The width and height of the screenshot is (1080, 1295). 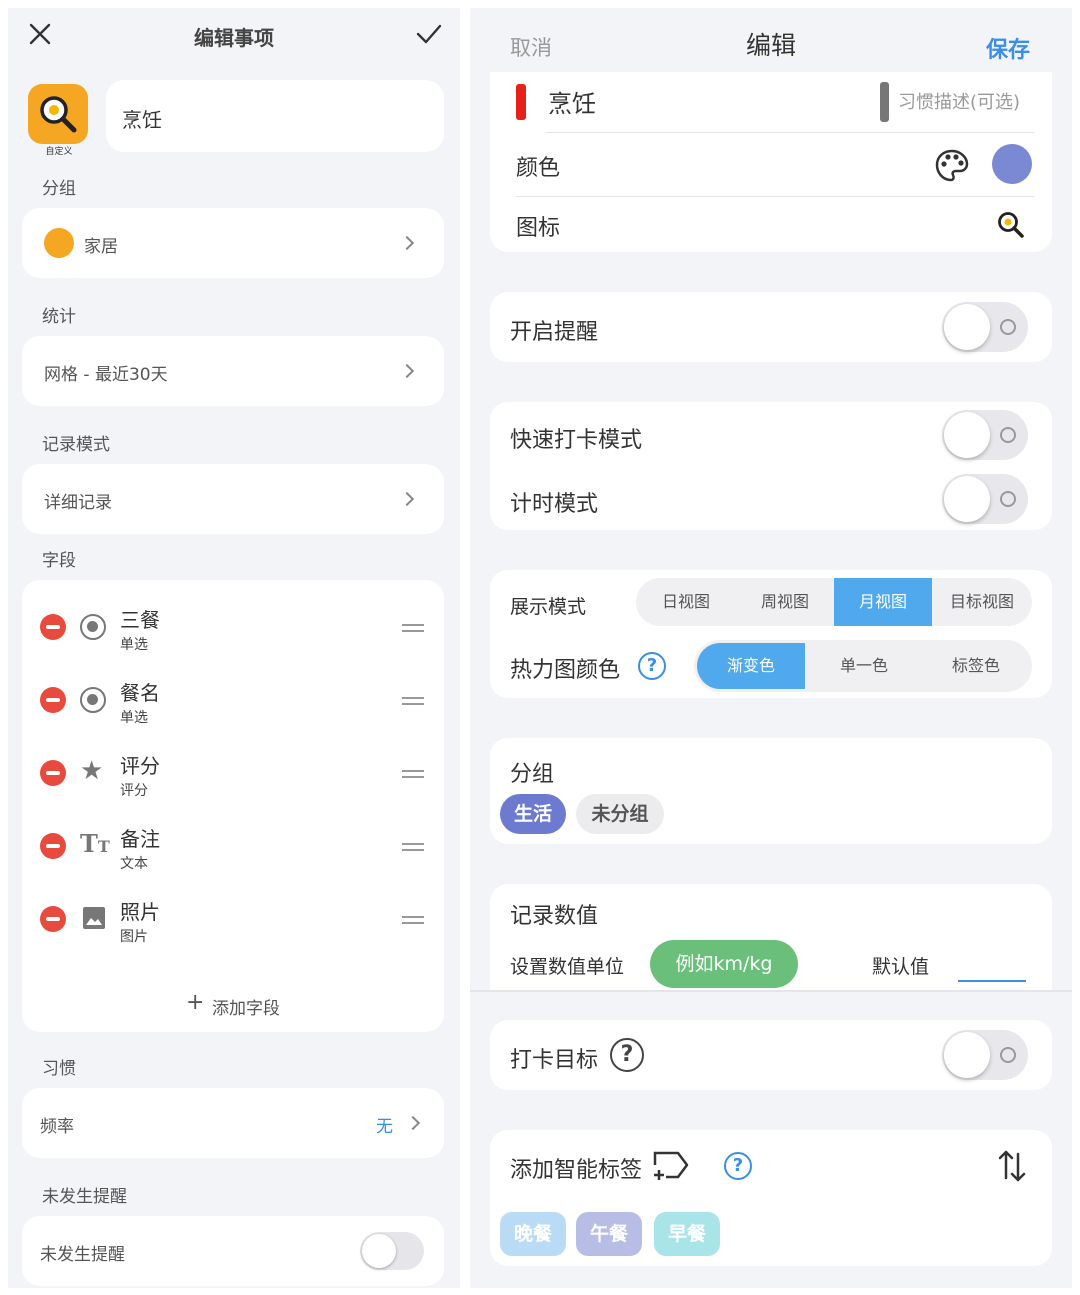 What do you see at coordinates (92, 771) in the screenshot?
I see `star-icon: ★` at bounding box center [92, 771].